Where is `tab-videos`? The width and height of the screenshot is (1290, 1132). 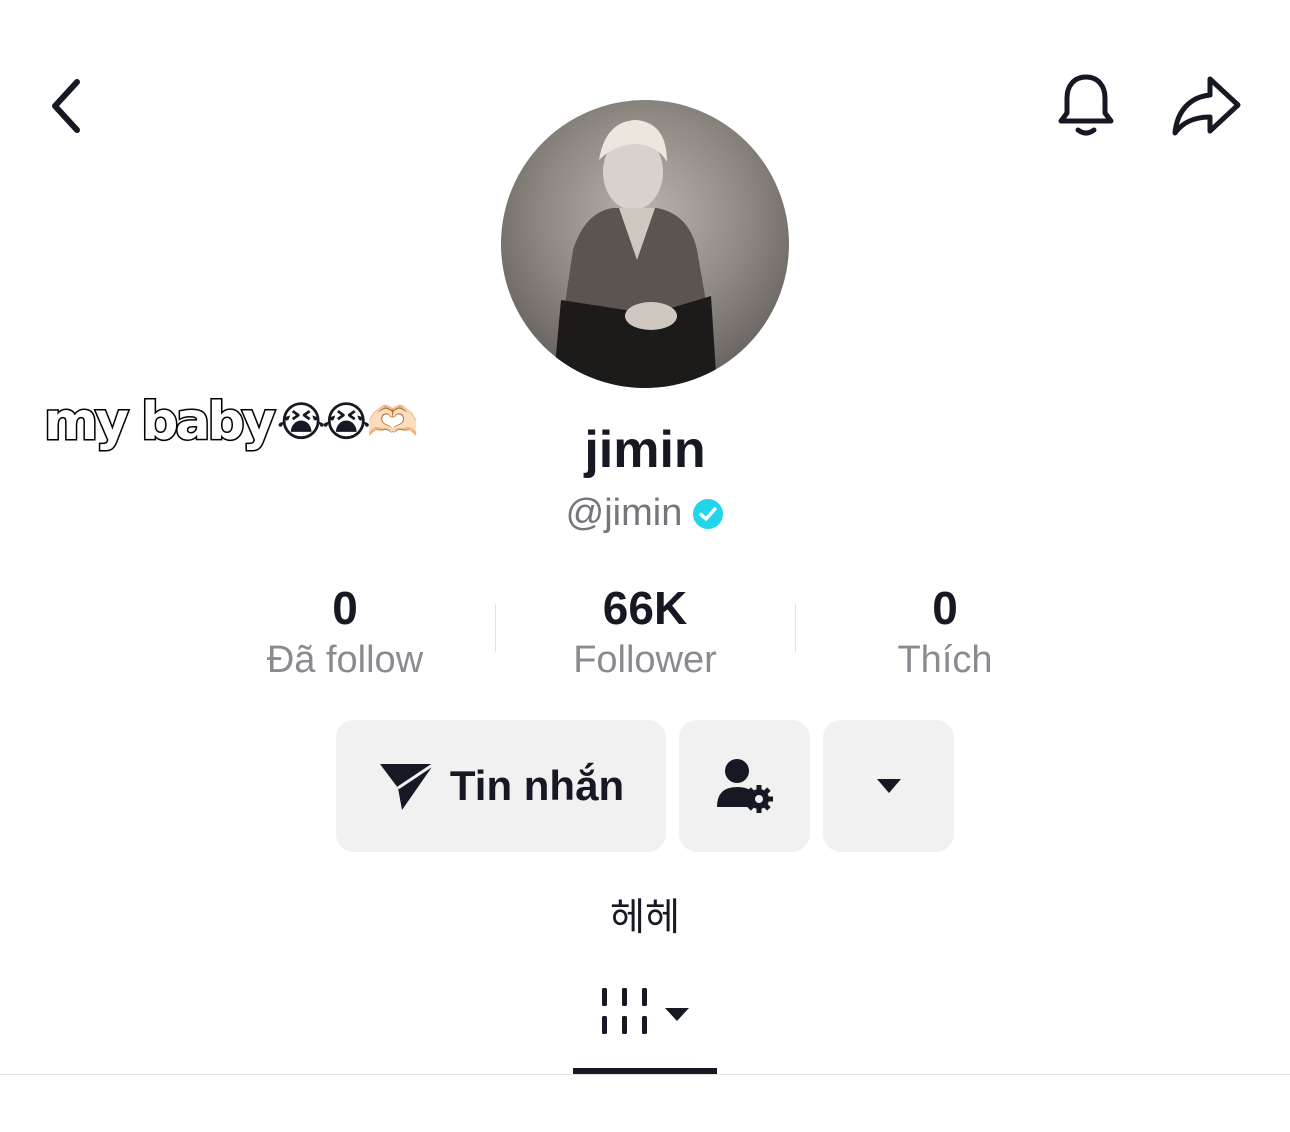
tab-videos is located at coordinates (645, 1028).